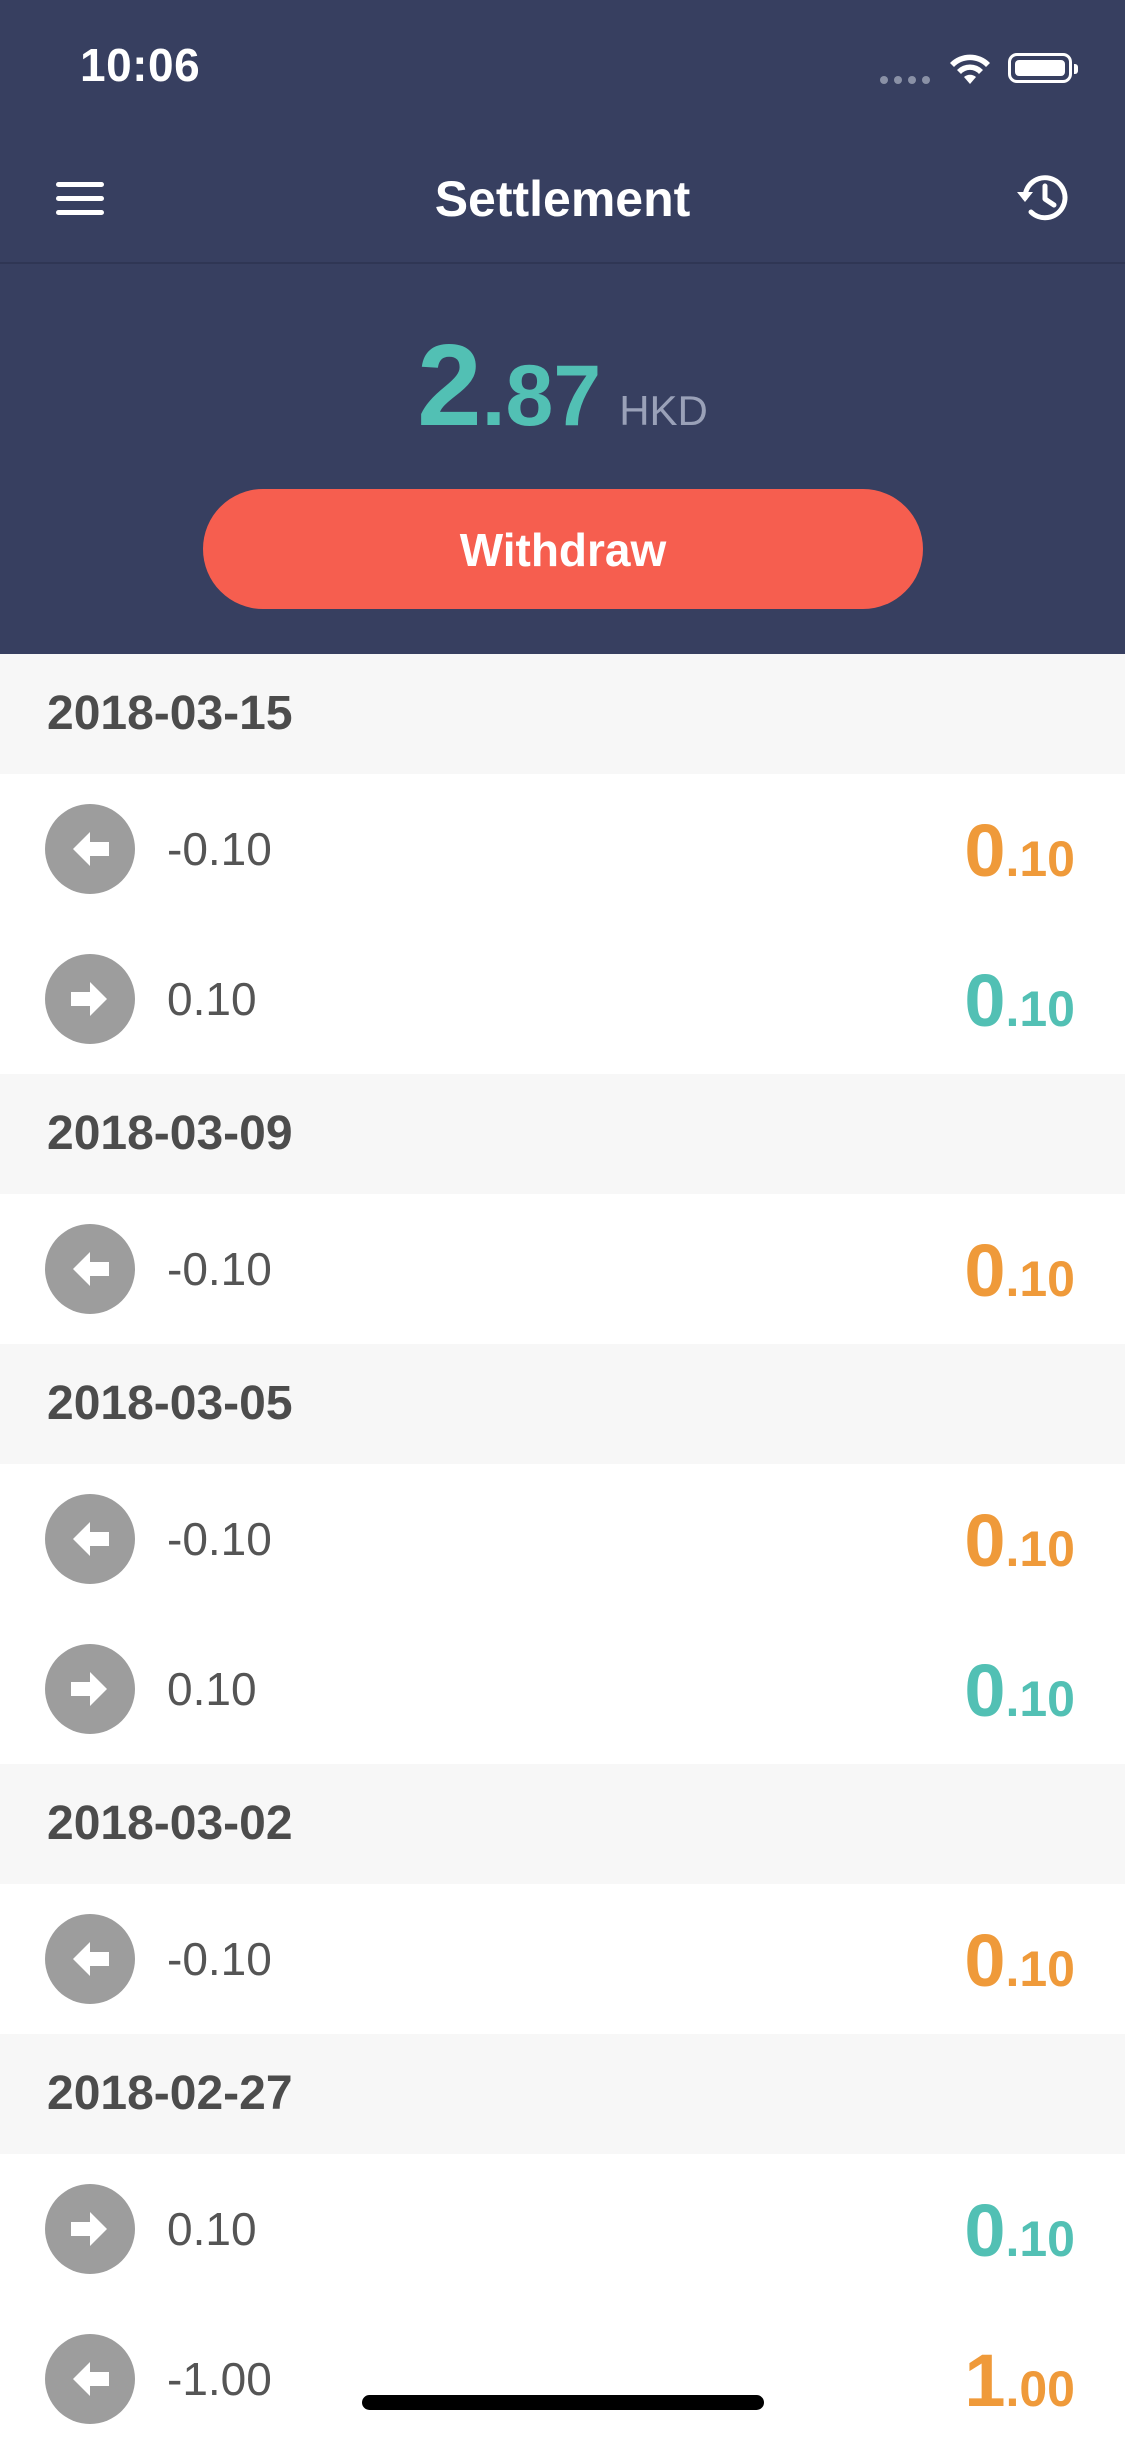 Image resolution: width=1125 pixels, height=2454 pixels. I want to click on nav-bar: Settlement, so click(562, 198).